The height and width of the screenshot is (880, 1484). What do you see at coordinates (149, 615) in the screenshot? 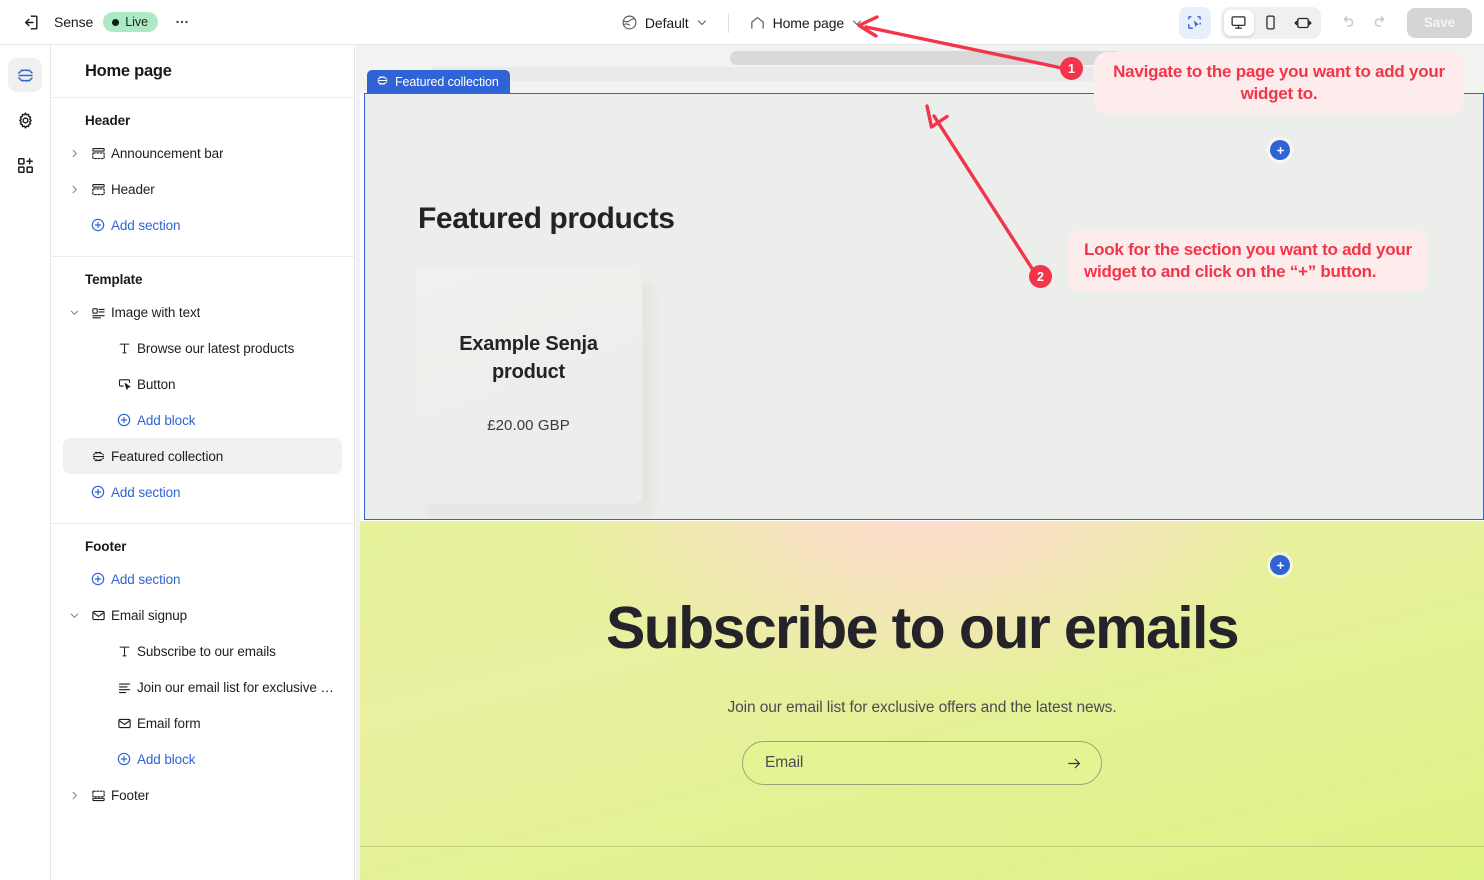
I see `sidebar-item-label: Email signup` at bounding box center [149, 615].